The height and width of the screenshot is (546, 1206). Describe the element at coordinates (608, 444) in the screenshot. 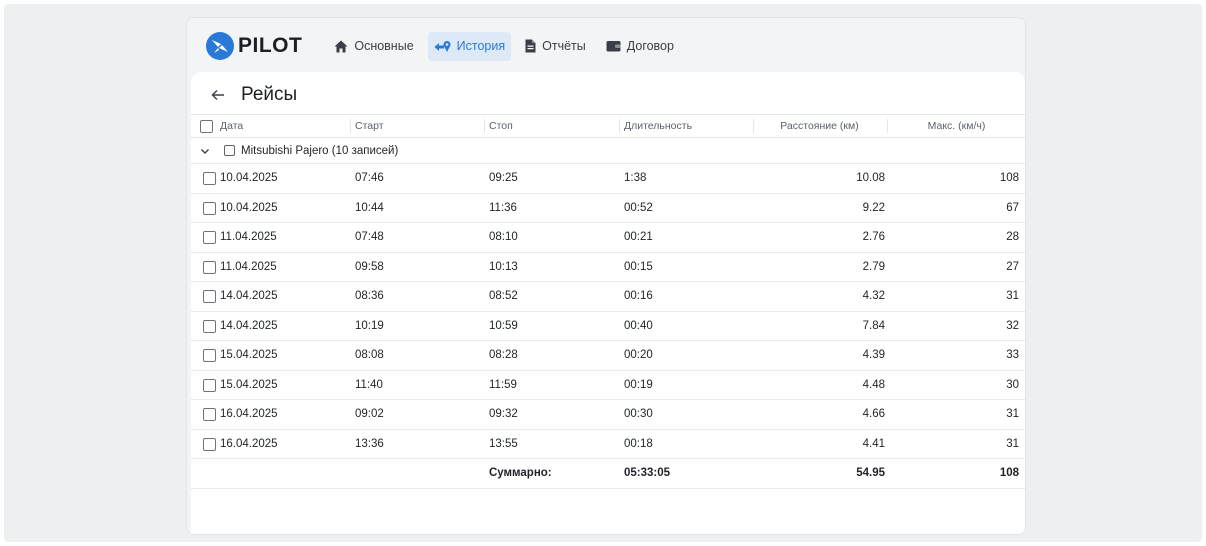

I see `table-row: 16.04.2025 13:36 13:55 00:18 4.41 31` at that location.